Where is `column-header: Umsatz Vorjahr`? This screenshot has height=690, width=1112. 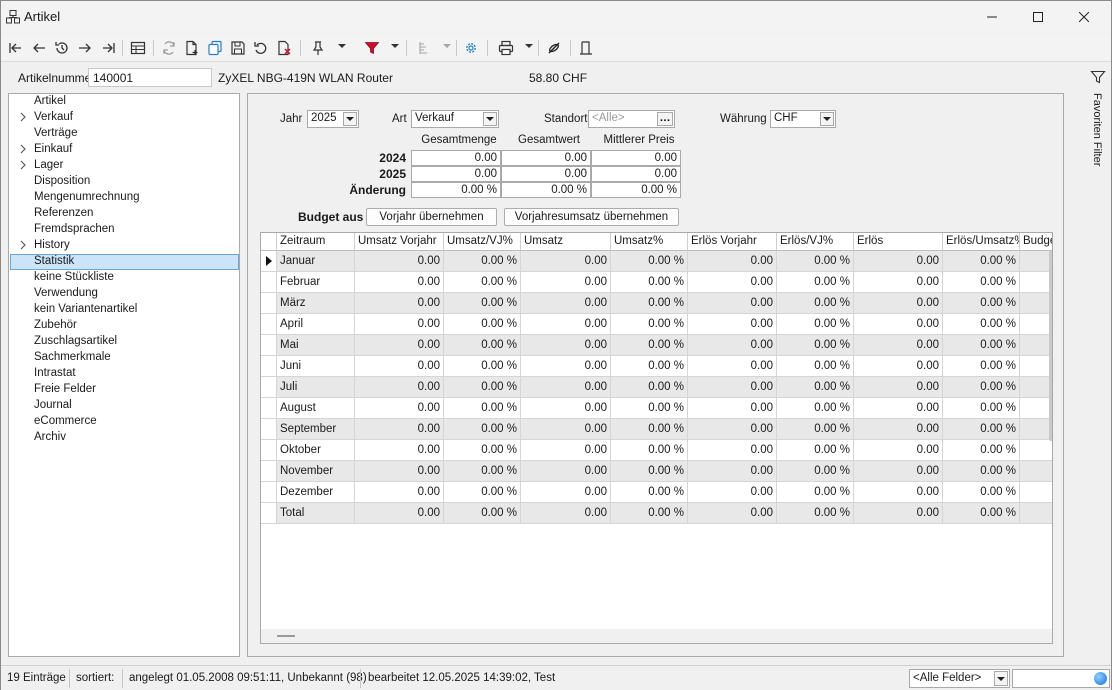 column-header: Umsatz Vorjahr is located at coordinates (399, 242).